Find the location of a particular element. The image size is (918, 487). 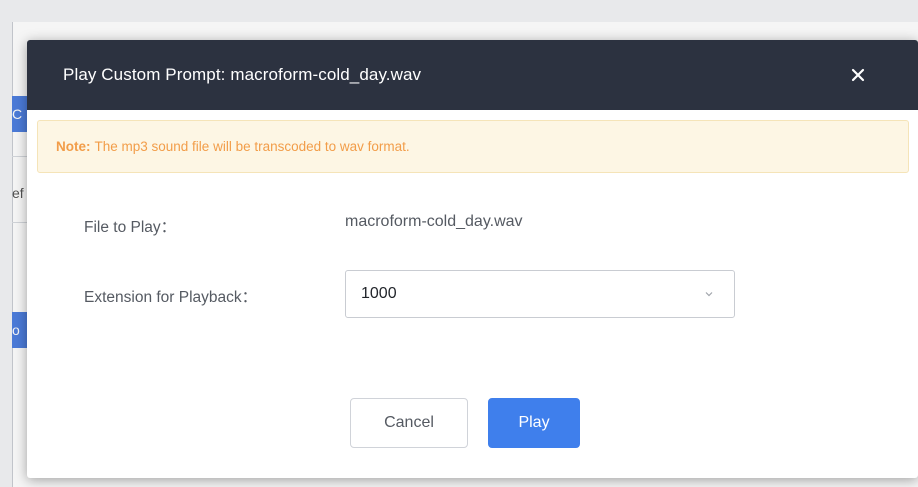

note-label: Note: is located at coordinates (73, 146).